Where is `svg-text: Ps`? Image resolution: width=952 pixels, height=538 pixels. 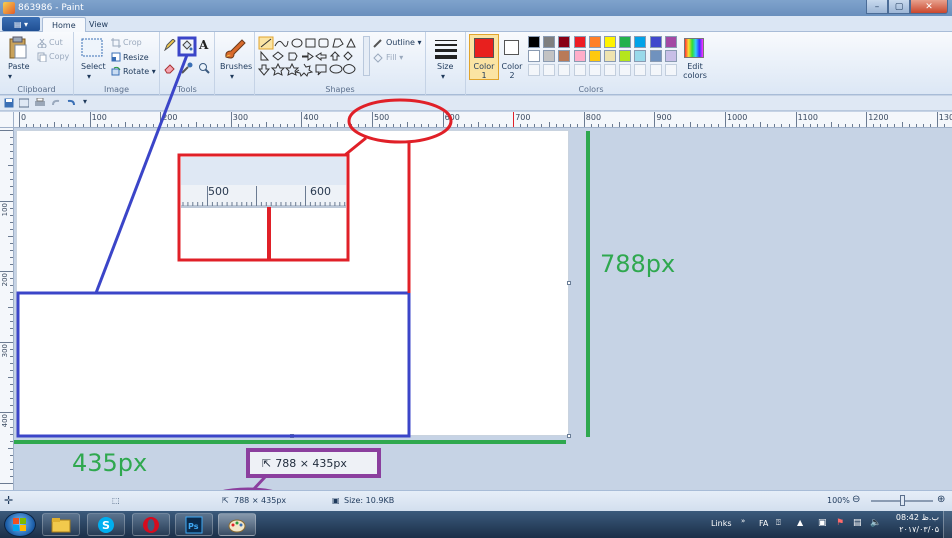 svg-text: Ps is located at coordinates (193, 526).